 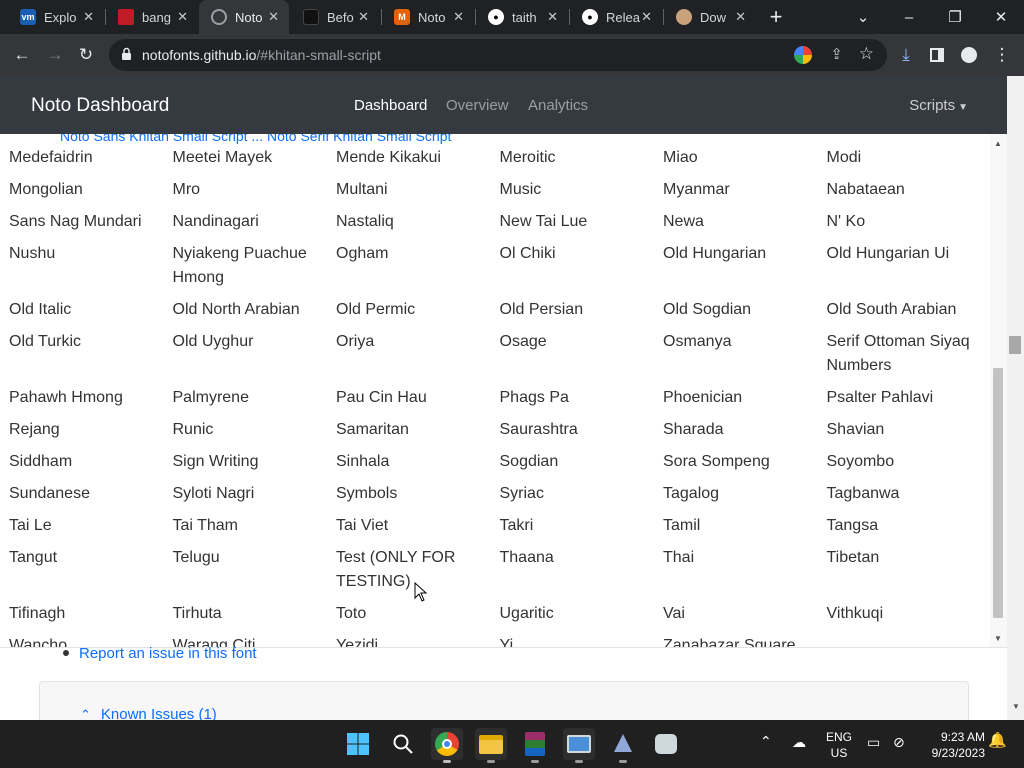 What do you see at coordinates (582, 494) in the screenshot?
I see `script-link: Syriac` at bounding box center [582, 494].